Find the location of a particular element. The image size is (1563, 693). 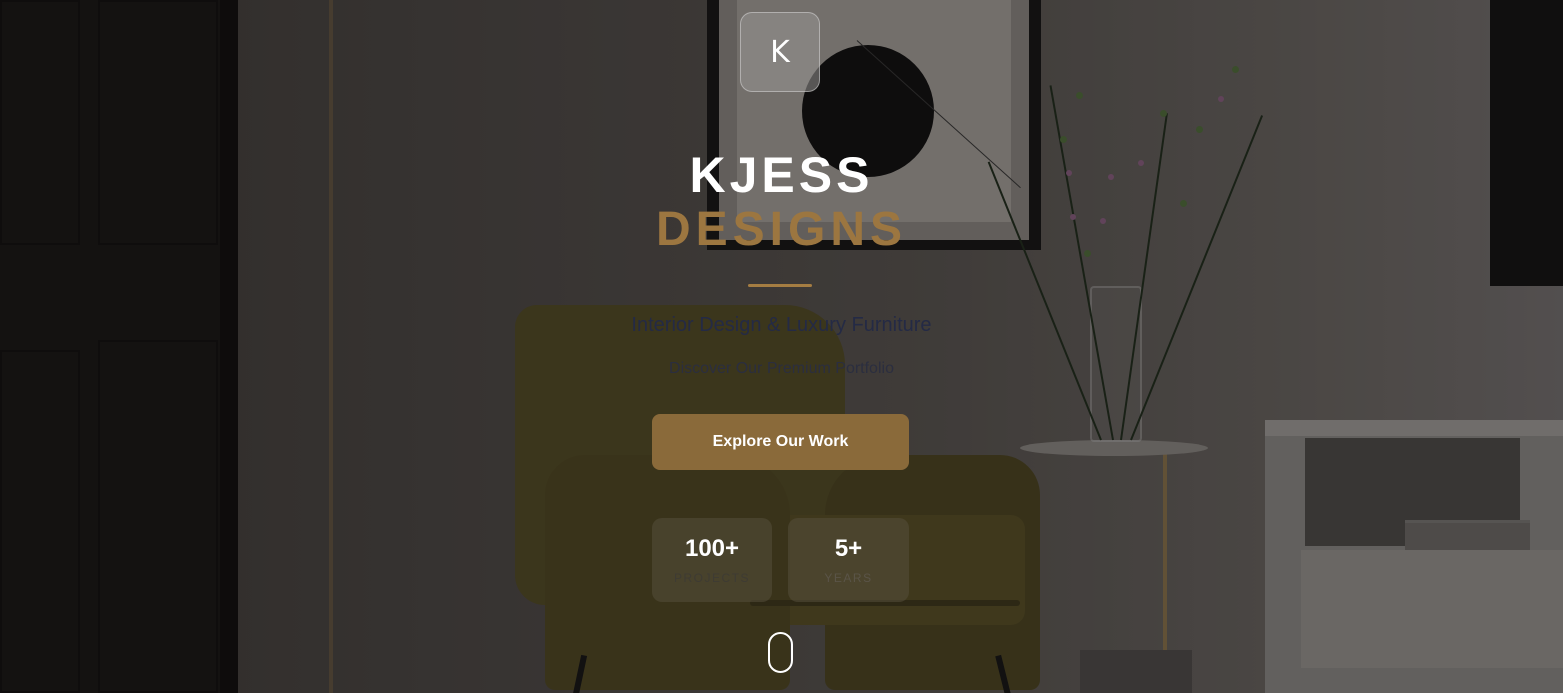

stat-card-years: 5+ YEARS is located at coordinates (848, 560).